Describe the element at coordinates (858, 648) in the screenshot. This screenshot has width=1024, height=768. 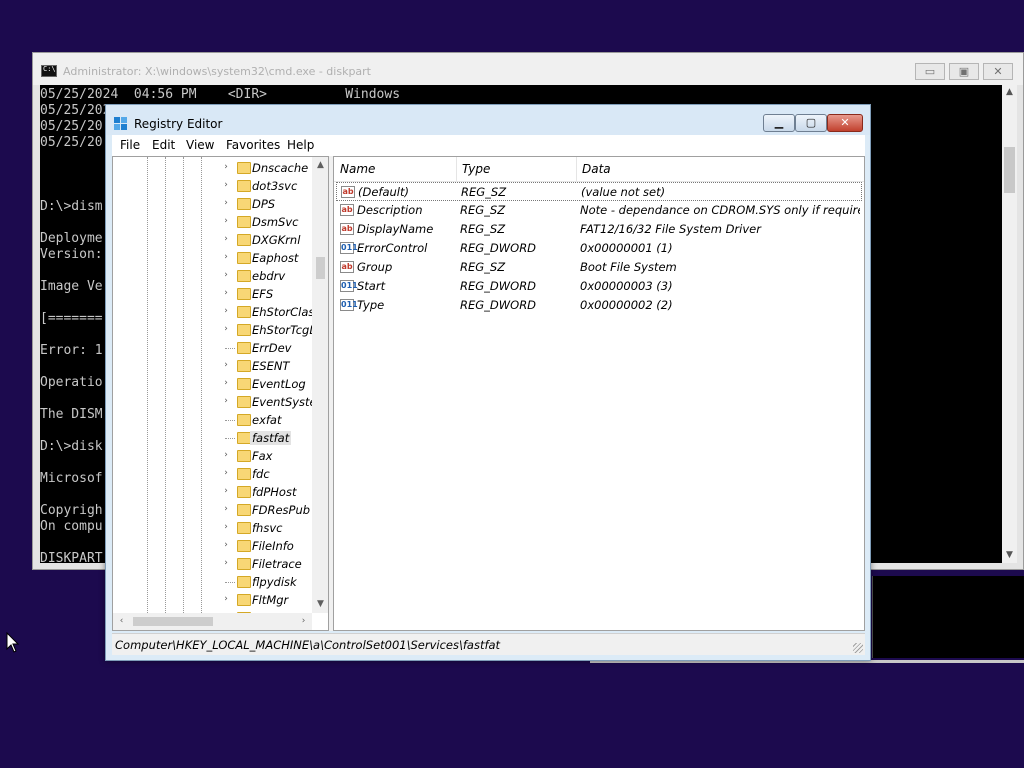
I see `resize-grip-icon` at that location.